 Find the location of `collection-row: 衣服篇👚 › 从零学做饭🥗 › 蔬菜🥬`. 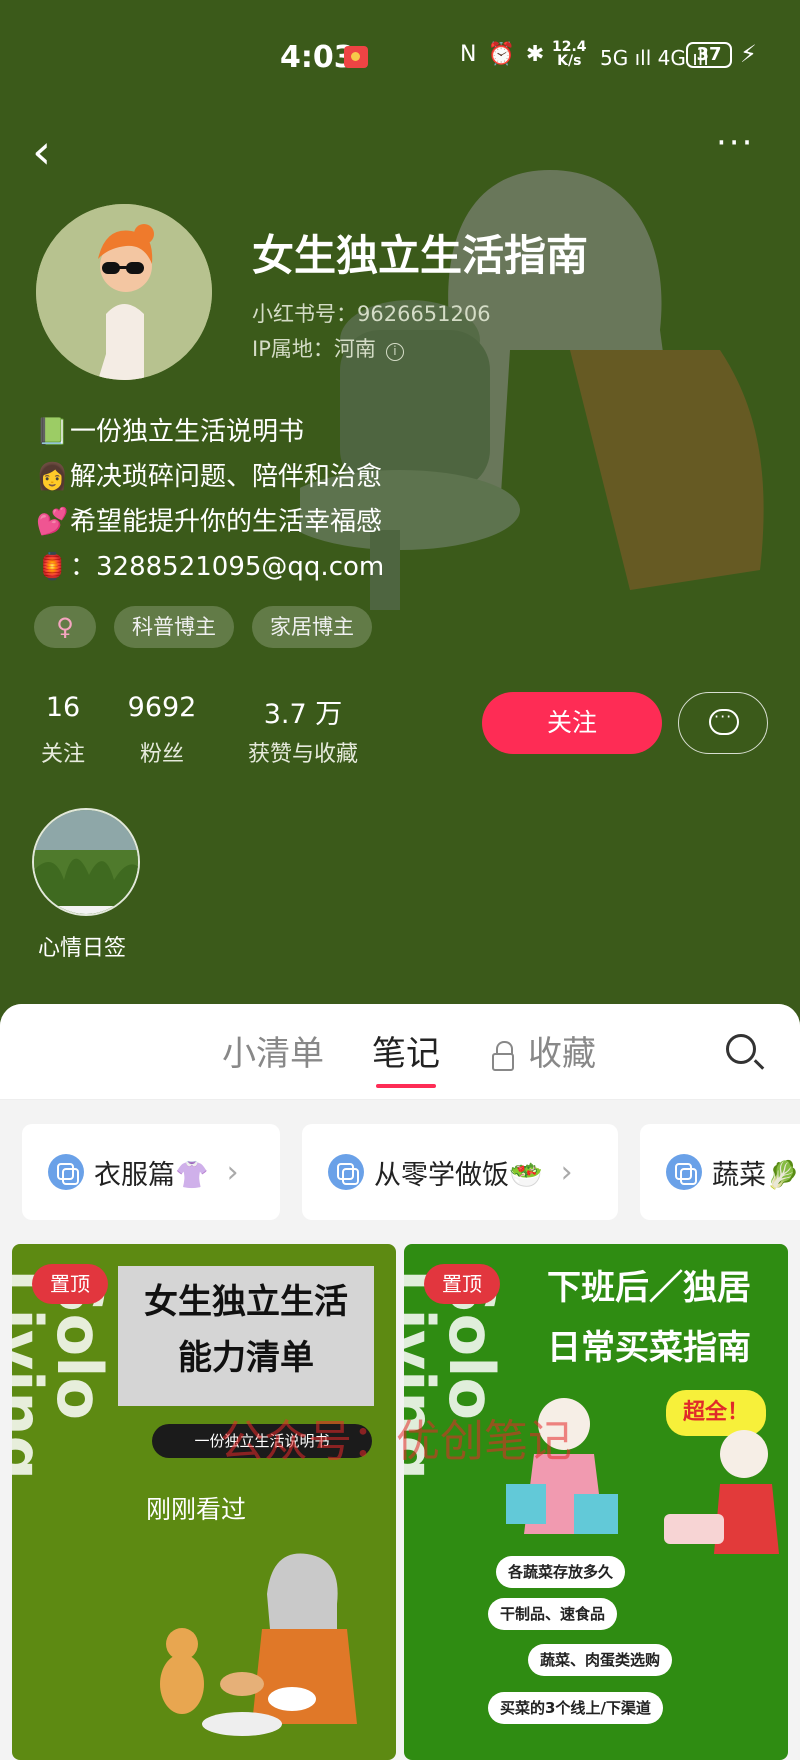

collection-row: 衣服篇👚 › 从零学做饭🥗 › 蔬菜🥬 is located at coordinates (411, 1172).